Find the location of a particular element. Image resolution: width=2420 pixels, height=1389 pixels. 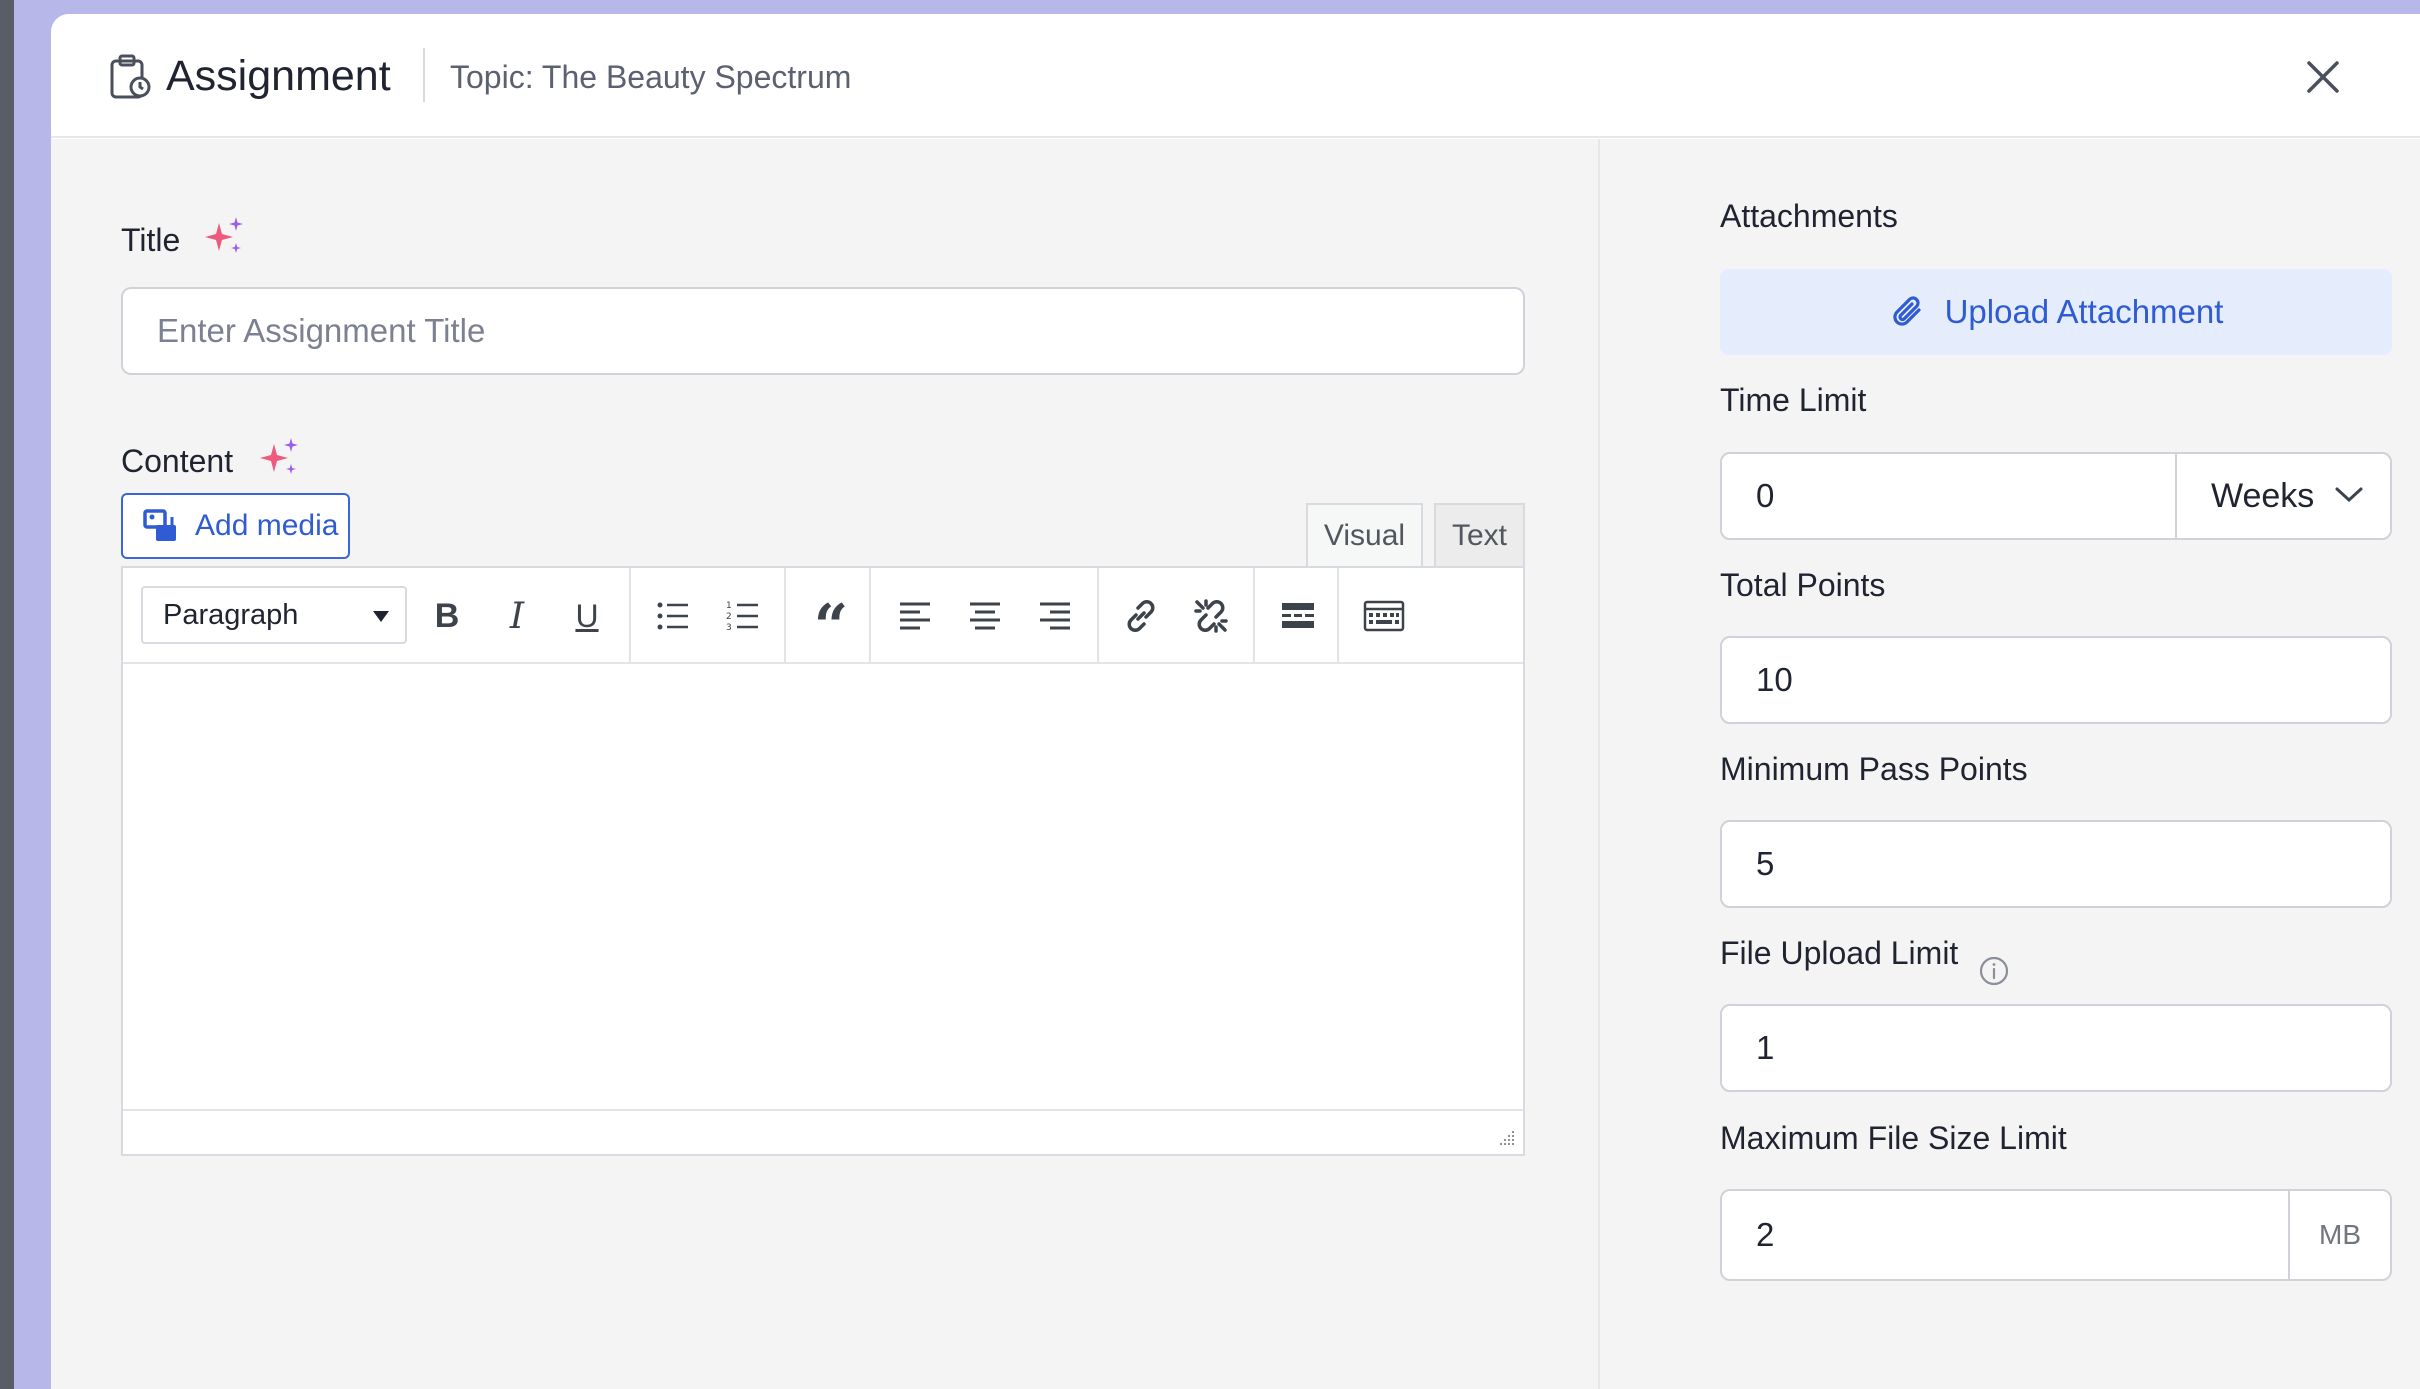

format-select: Paragraph is located at coordinates (274, 615).